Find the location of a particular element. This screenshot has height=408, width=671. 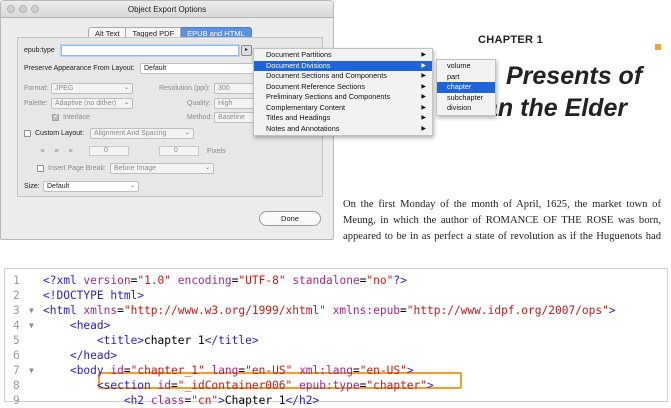

line-number: 9 is located at coordinates (16, 400).